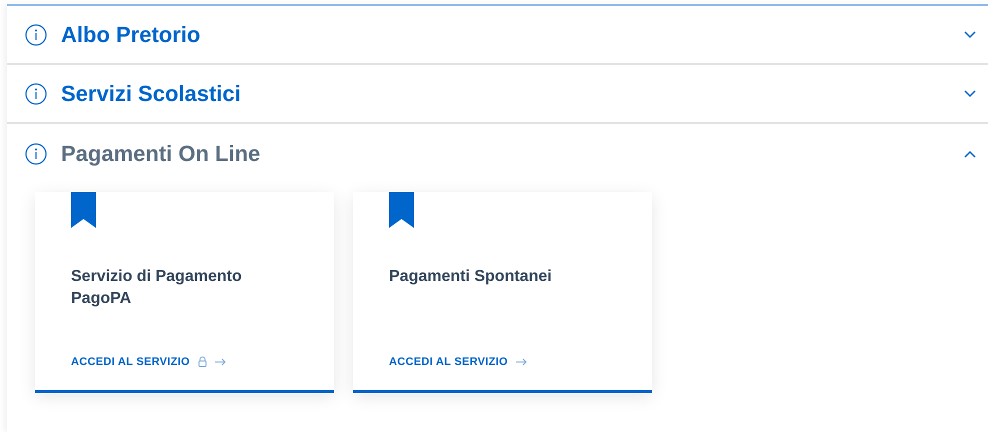  I want to click on accordion-header: Albo Pretorio, so click(497, 35).